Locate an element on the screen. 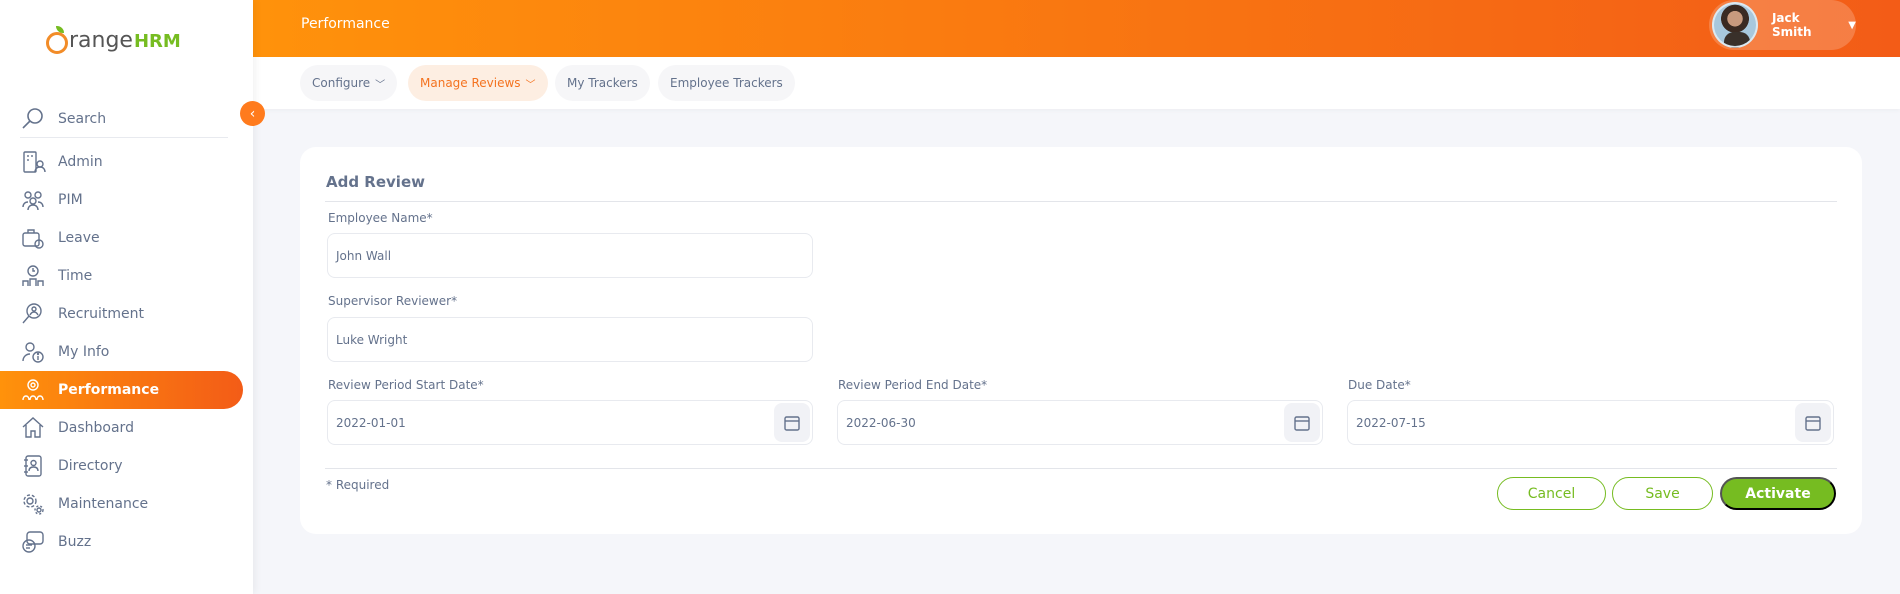 This screenshot has width=1900, height=594. sidebar-item-directory: Directory is located at coordinates (121, 466).